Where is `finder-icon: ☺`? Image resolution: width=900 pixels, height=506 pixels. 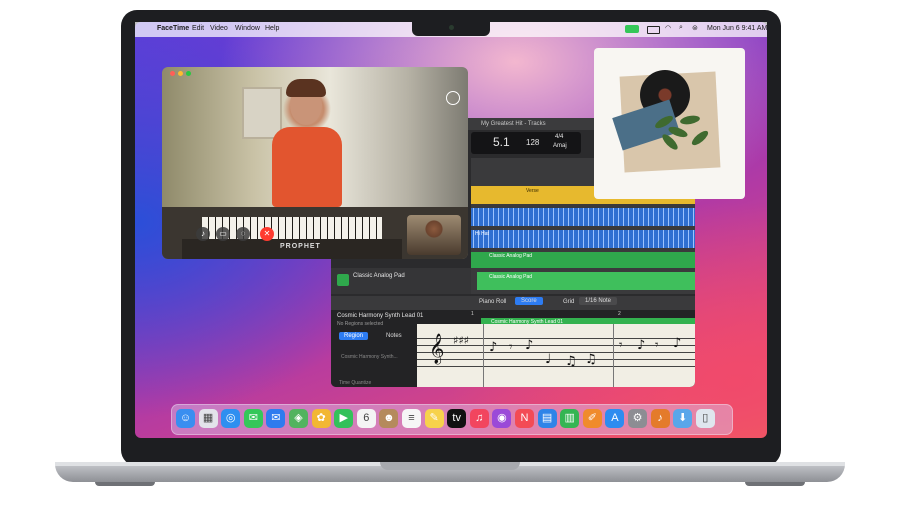
finder-icon: ☺ is located at coordinates (185, 418).